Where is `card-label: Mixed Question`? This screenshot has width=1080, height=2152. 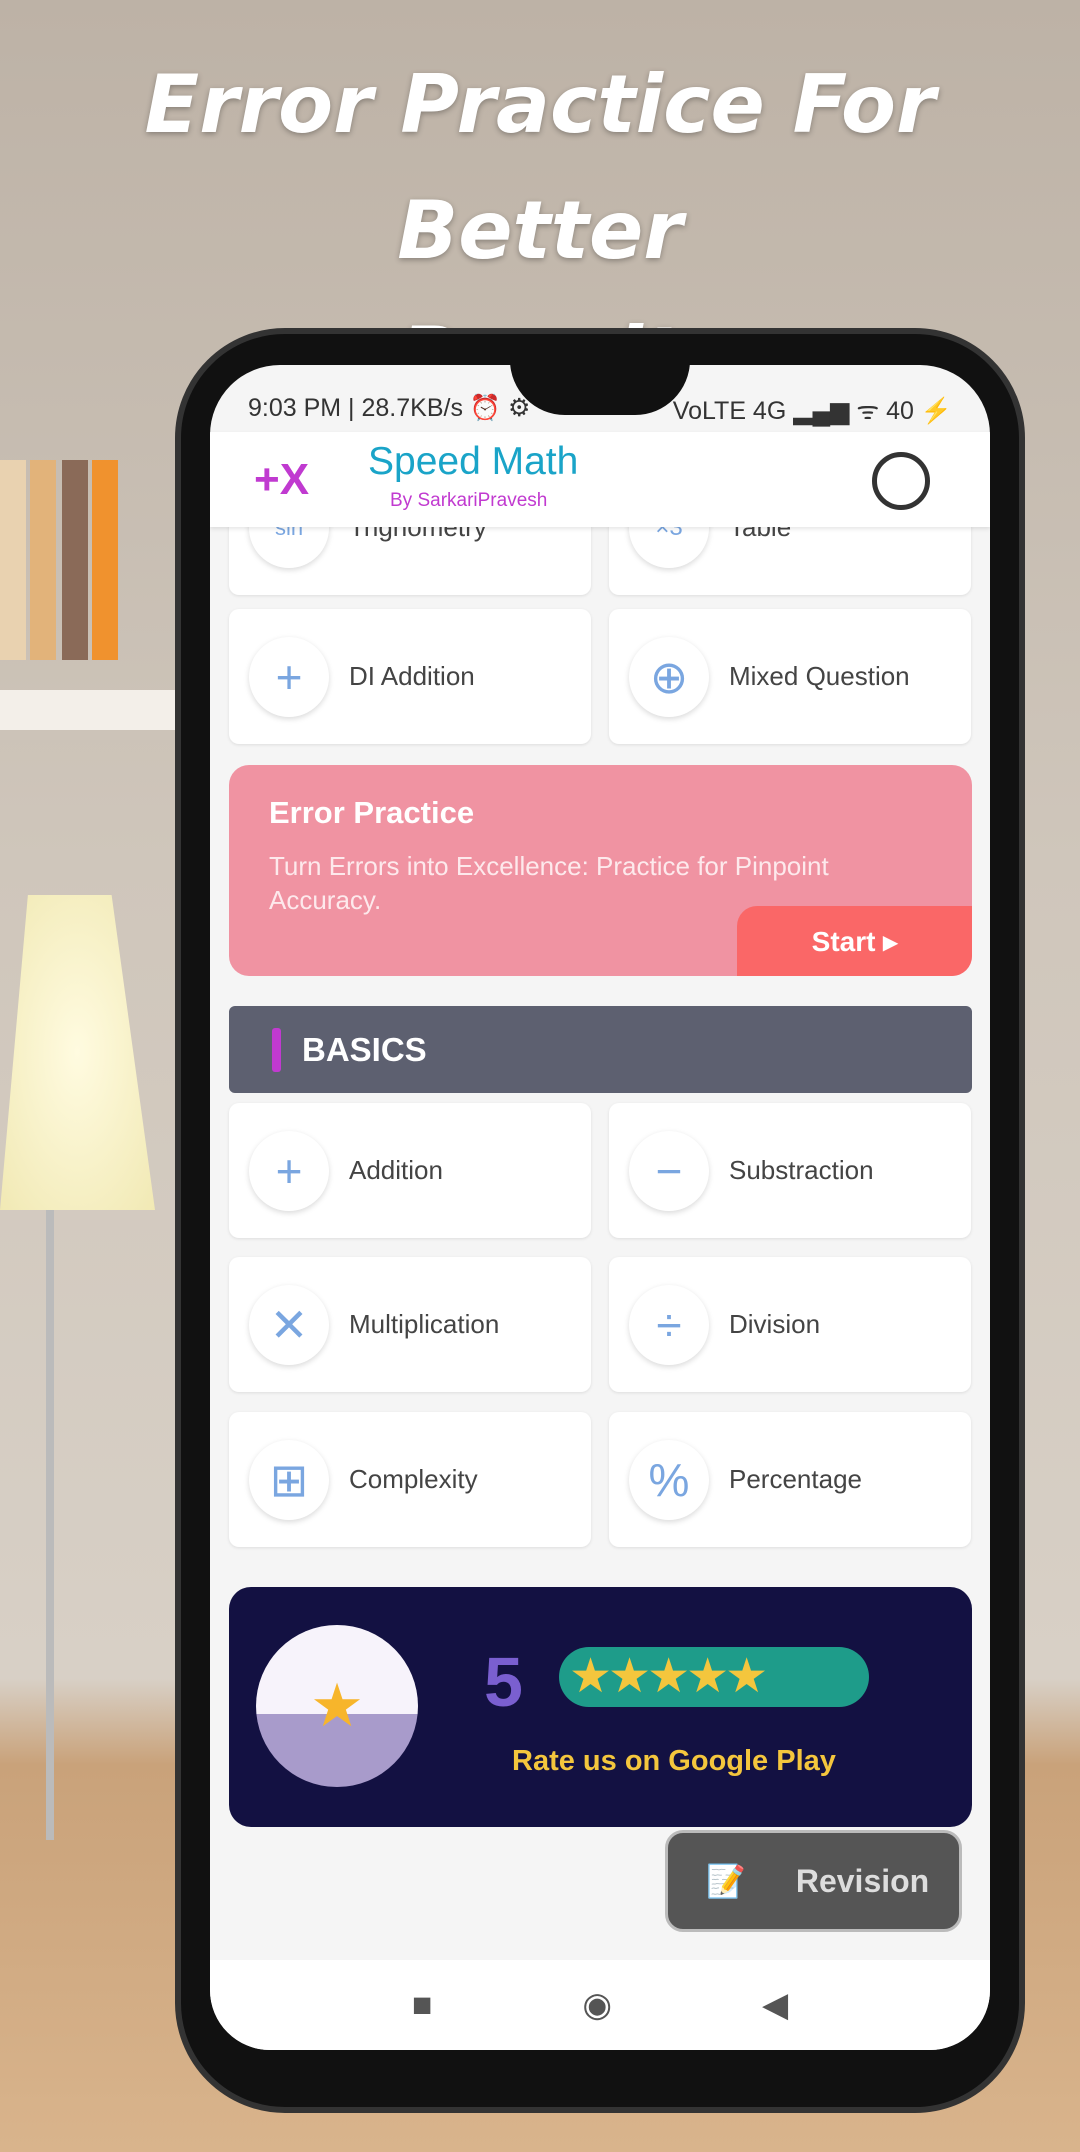
card-label: Mixed Question is located at coordinates (819, 676).